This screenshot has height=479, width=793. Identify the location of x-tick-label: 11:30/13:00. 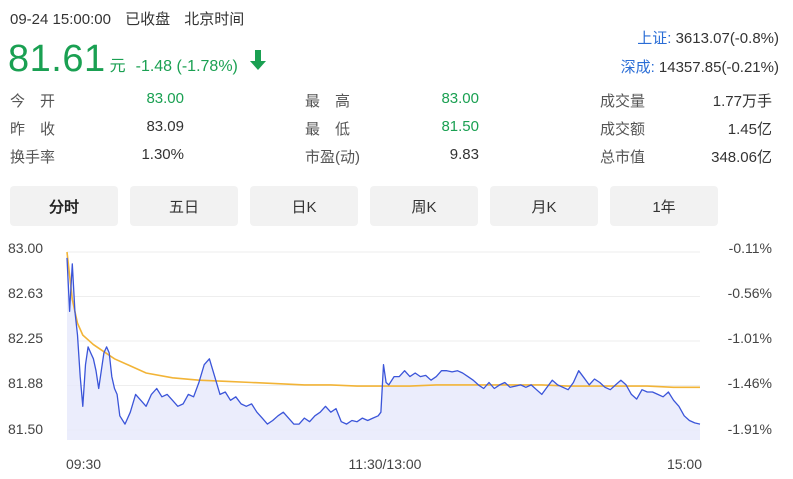
(385, 464).